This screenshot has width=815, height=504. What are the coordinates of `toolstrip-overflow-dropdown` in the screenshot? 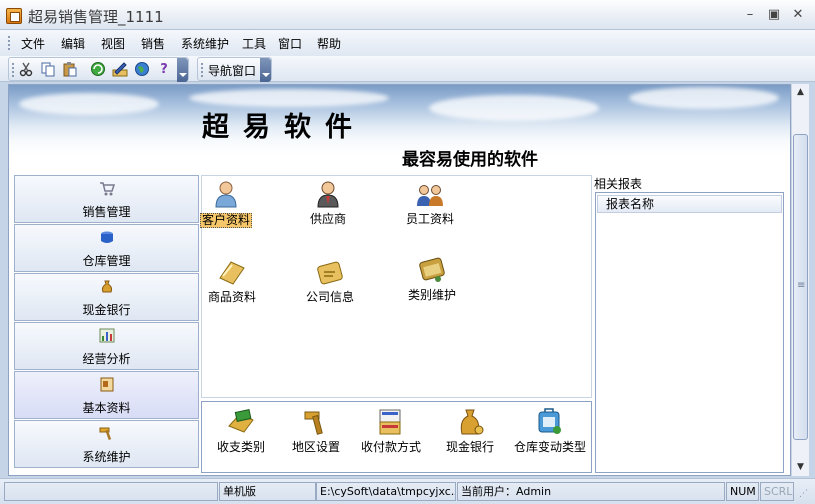 It's located at (182, 70).